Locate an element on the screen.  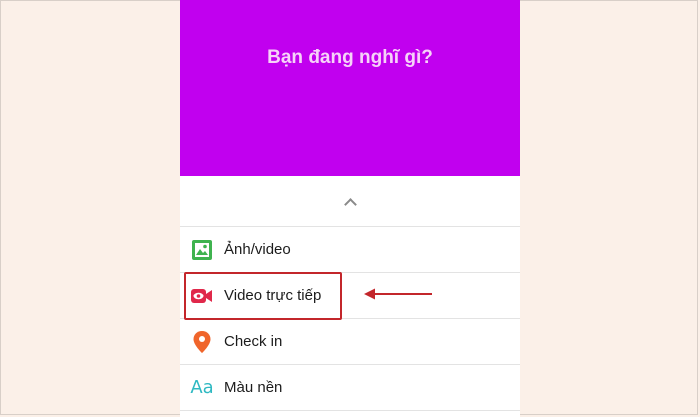
pointer-arrow-icon is located at coordinates (398, 294).